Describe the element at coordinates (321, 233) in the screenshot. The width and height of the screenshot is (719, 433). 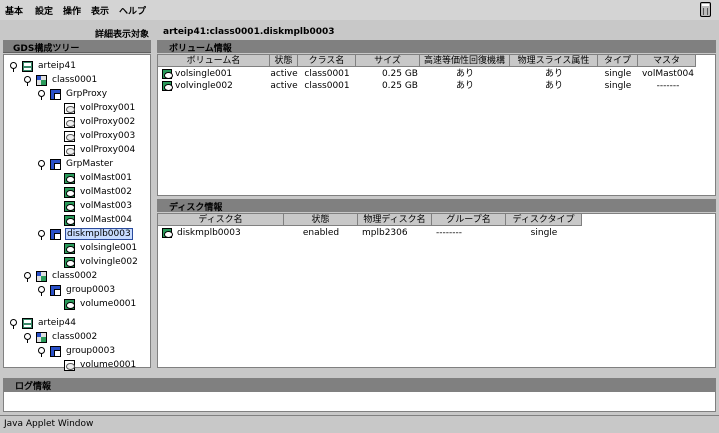
I see `cell-status: enabled` at that location.